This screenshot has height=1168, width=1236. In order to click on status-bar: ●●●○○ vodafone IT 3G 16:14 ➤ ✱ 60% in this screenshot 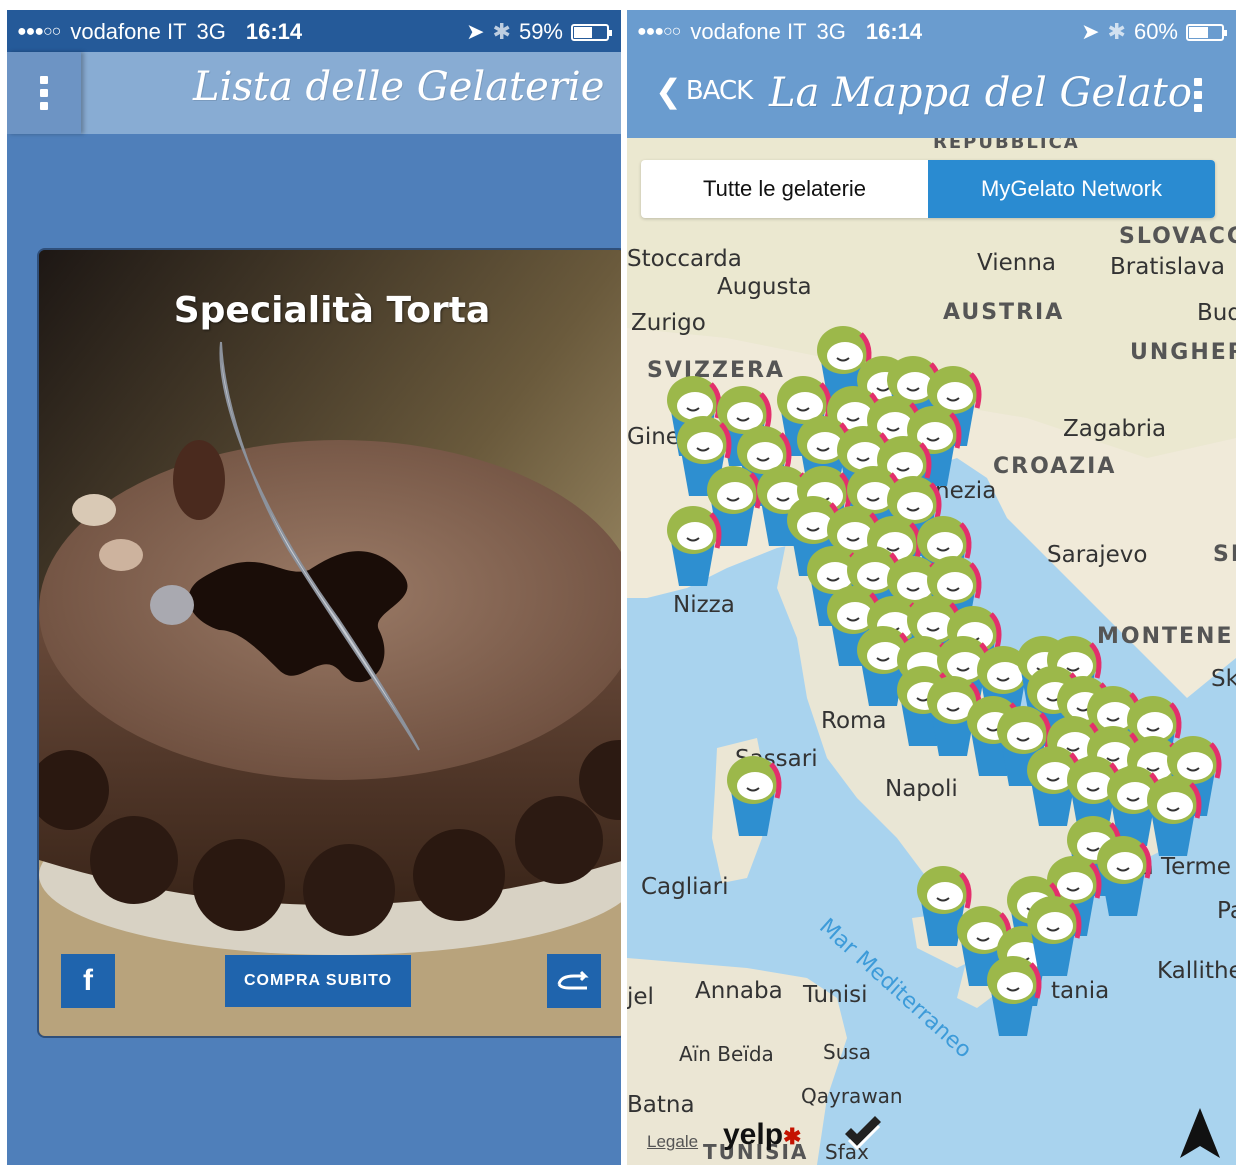, I will do `click(931, 31)`.